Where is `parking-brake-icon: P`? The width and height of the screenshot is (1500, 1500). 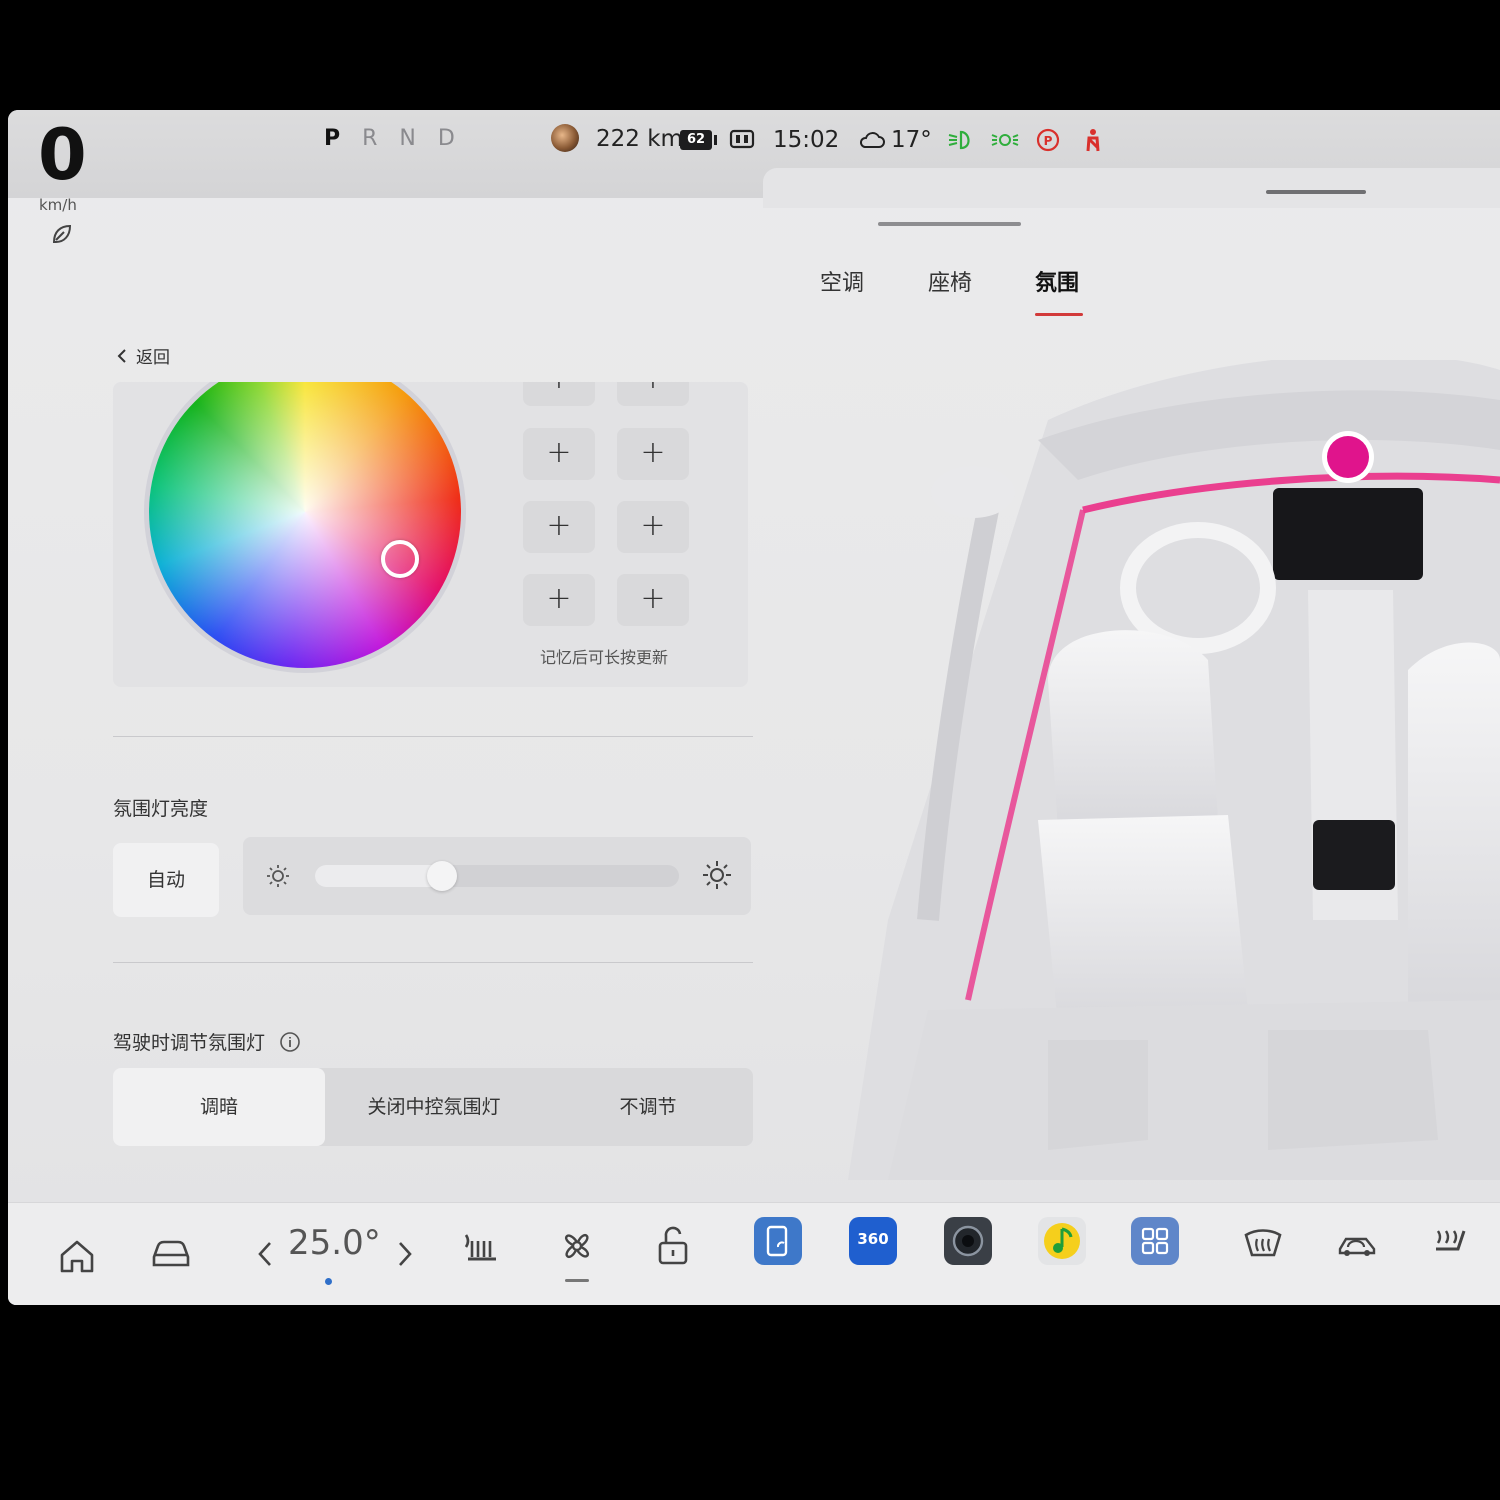 parking-brake-icon: P is located at coordinates (1048, 140).